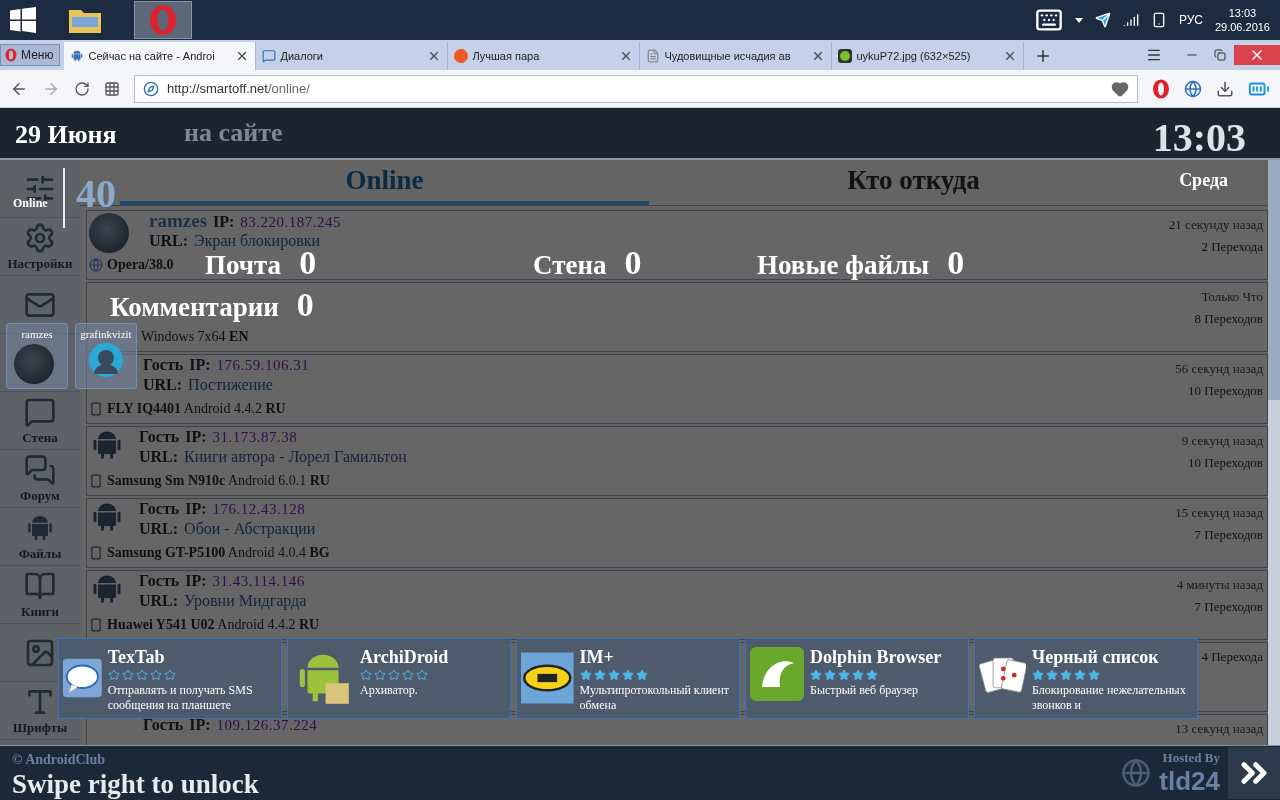 This screenshot has height=800, width=1280. Describe the element at coordinates (230, 385) in the screenshot. I see `page-link: Постижение` at that location.